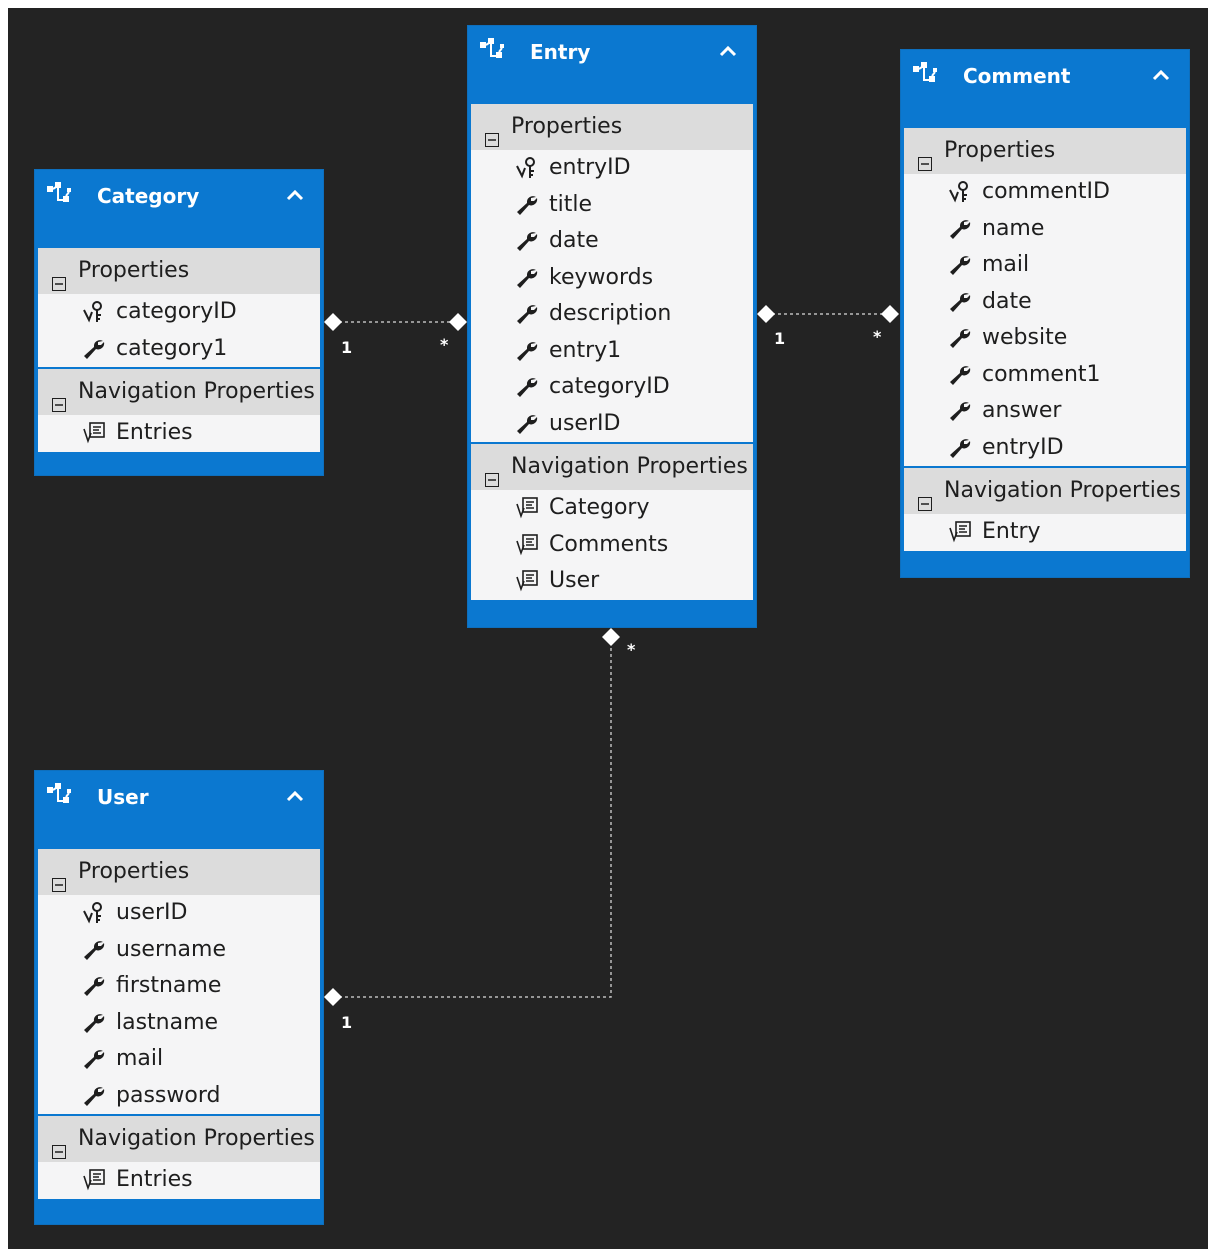 The height and width of the screenshot is (1249, 1208). I want to click on property-name: title, so click(571, 204).